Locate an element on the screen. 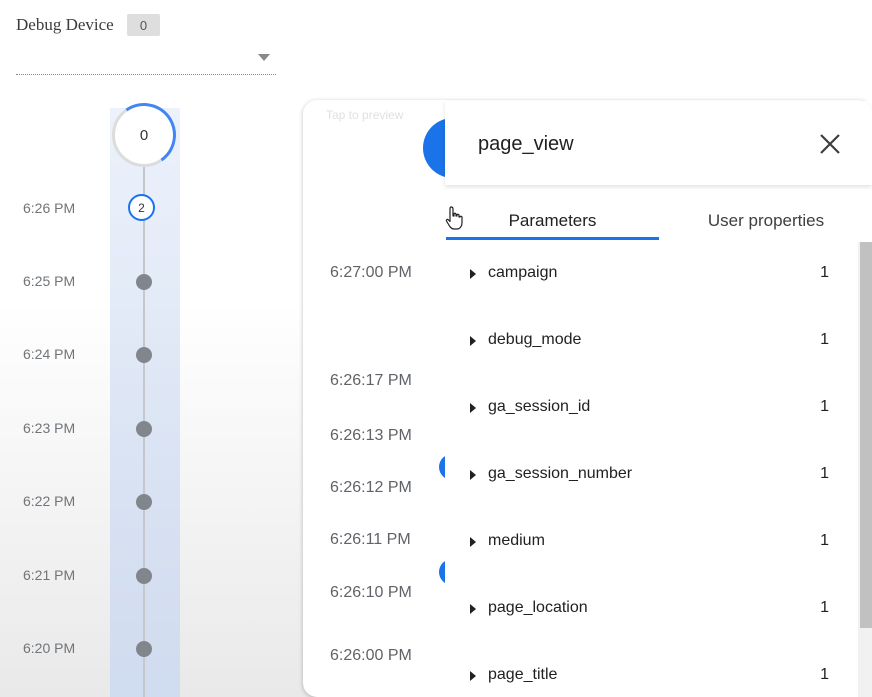  parameter-row-ga-session-id: ga_session_id 1 is located at coordinates (650, 409).